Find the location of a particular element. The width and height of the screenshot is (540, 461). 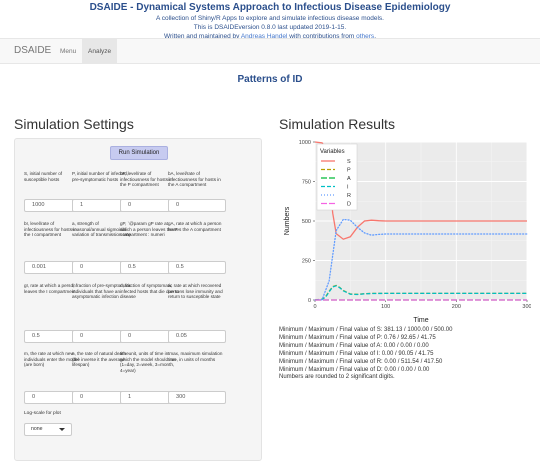

x-tick-label: 100 is located at coordinates (385, 307).